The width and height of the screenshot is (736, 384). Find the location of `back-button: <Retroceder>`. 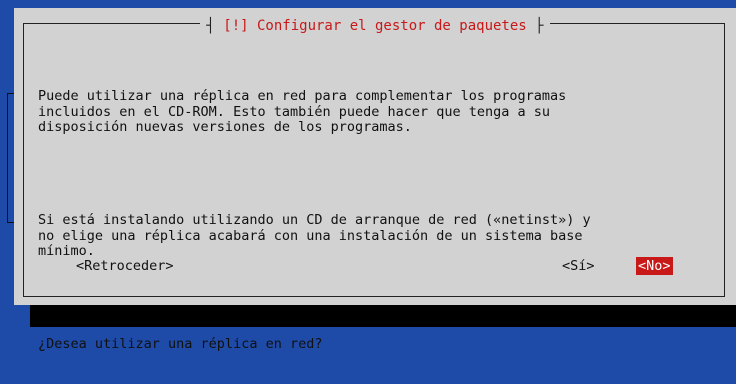

back-button: <Retroceder> is located at coordinates (125, 266).